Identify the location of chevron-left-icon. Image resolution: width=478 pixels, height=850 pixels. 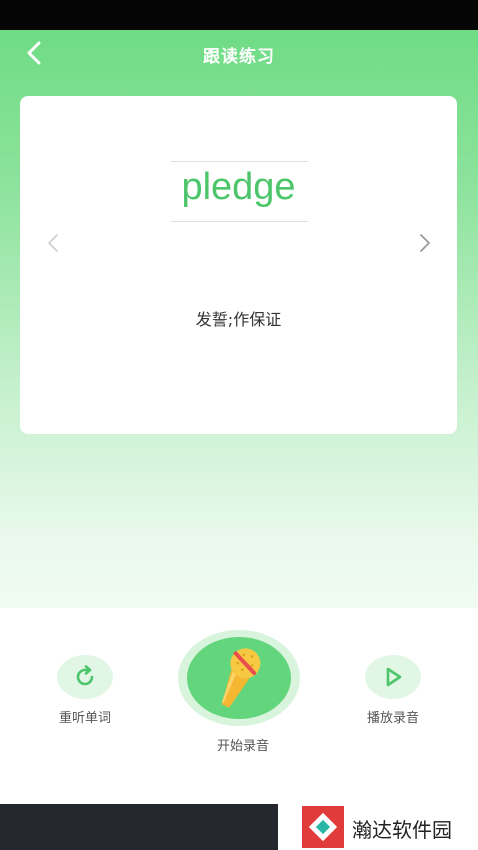
(53, 243).